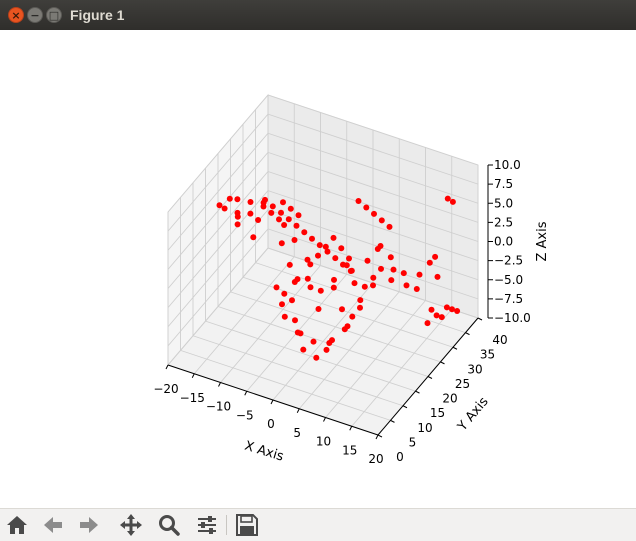 This screenshot has width=636, height=541. What do you see at coordinates (245, 415) in the screenshot?
I see `x-tick-label: −5` at bounding box center [245, 415].